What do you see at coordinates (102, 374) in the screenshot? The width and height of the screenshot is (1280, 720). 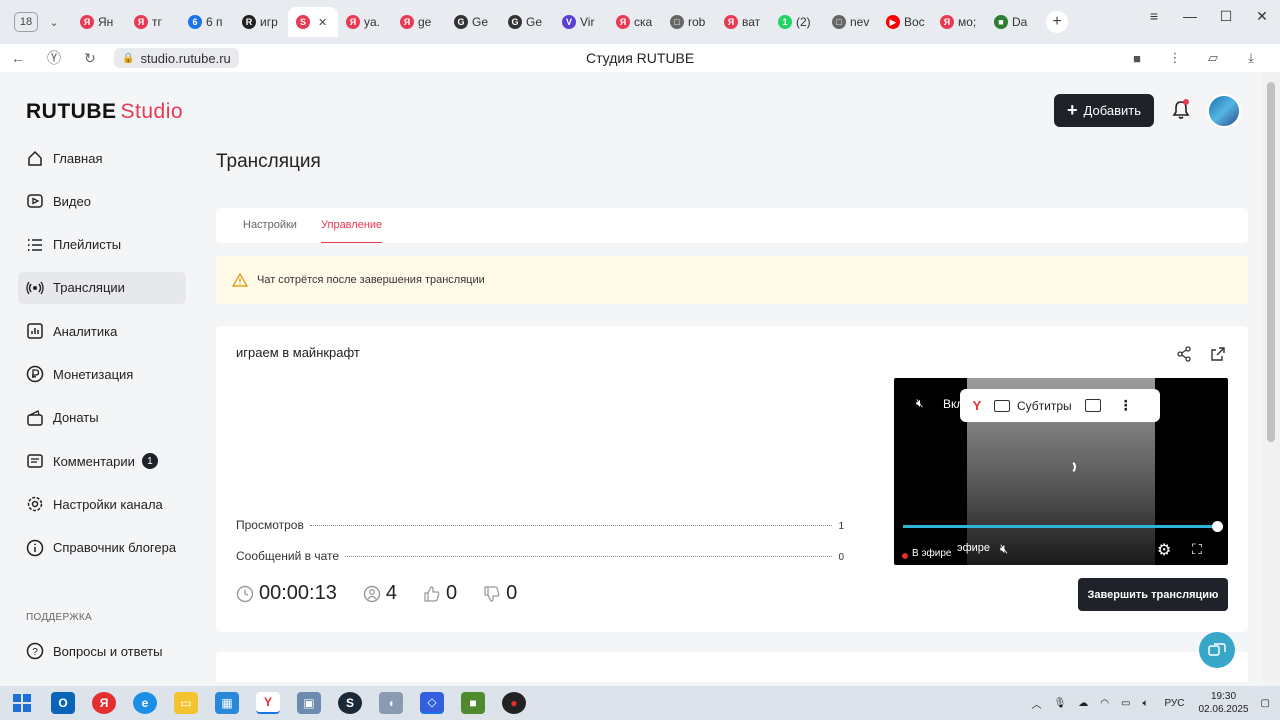 I see `sidebar-item: Монетизация` at bounding box center [102, 374].